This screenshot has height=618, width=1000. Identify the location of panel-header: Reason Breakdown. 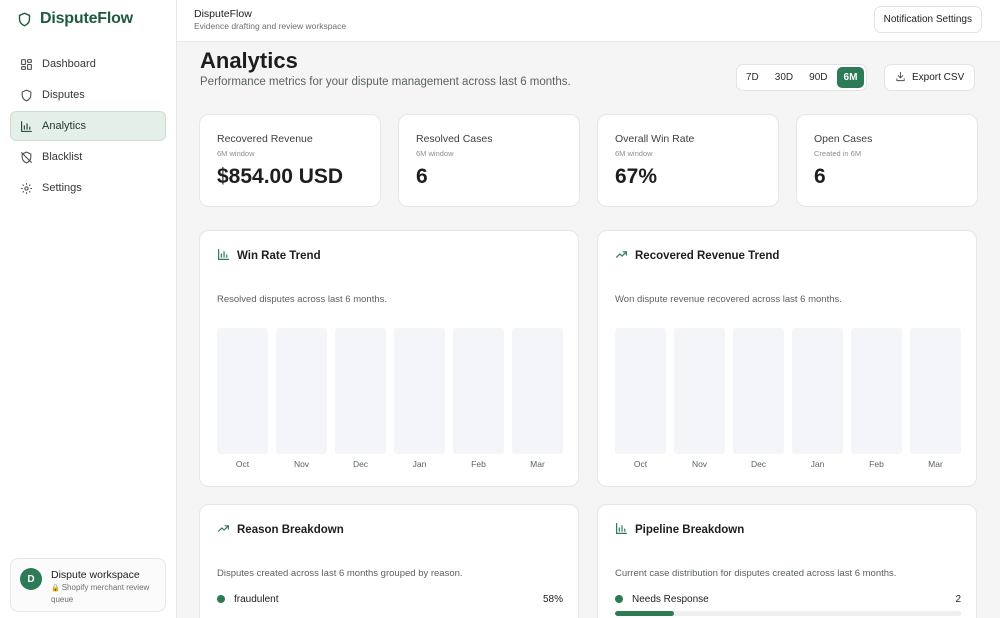
(280, 530).